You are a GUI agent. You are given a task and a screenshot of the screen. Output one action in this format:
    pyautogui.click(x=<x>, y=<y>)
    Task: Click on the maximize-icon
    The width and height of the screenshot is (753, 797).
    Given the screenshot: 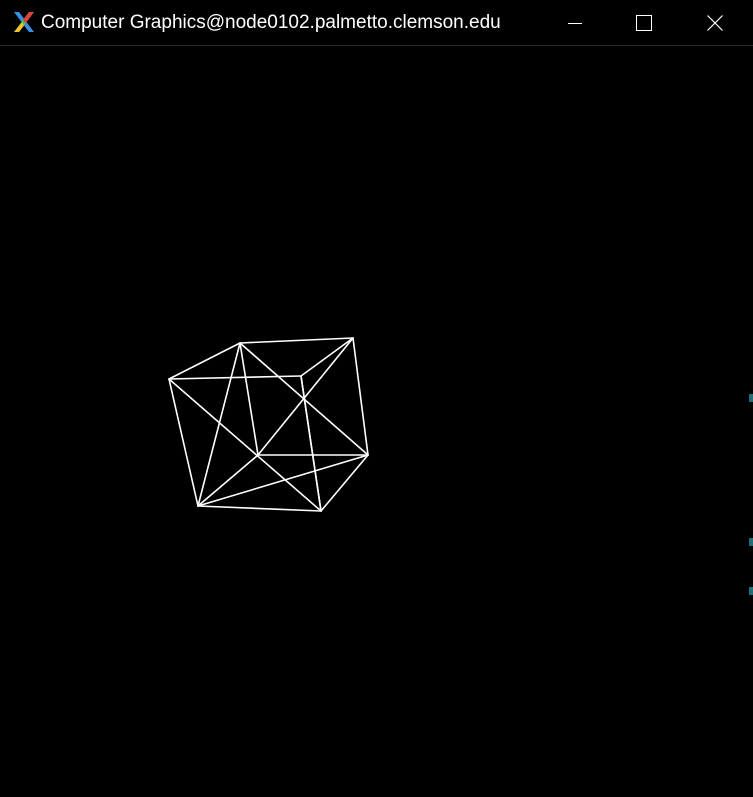 What is the action you would take?
    pyautogui.click(x=644, y=22)
    